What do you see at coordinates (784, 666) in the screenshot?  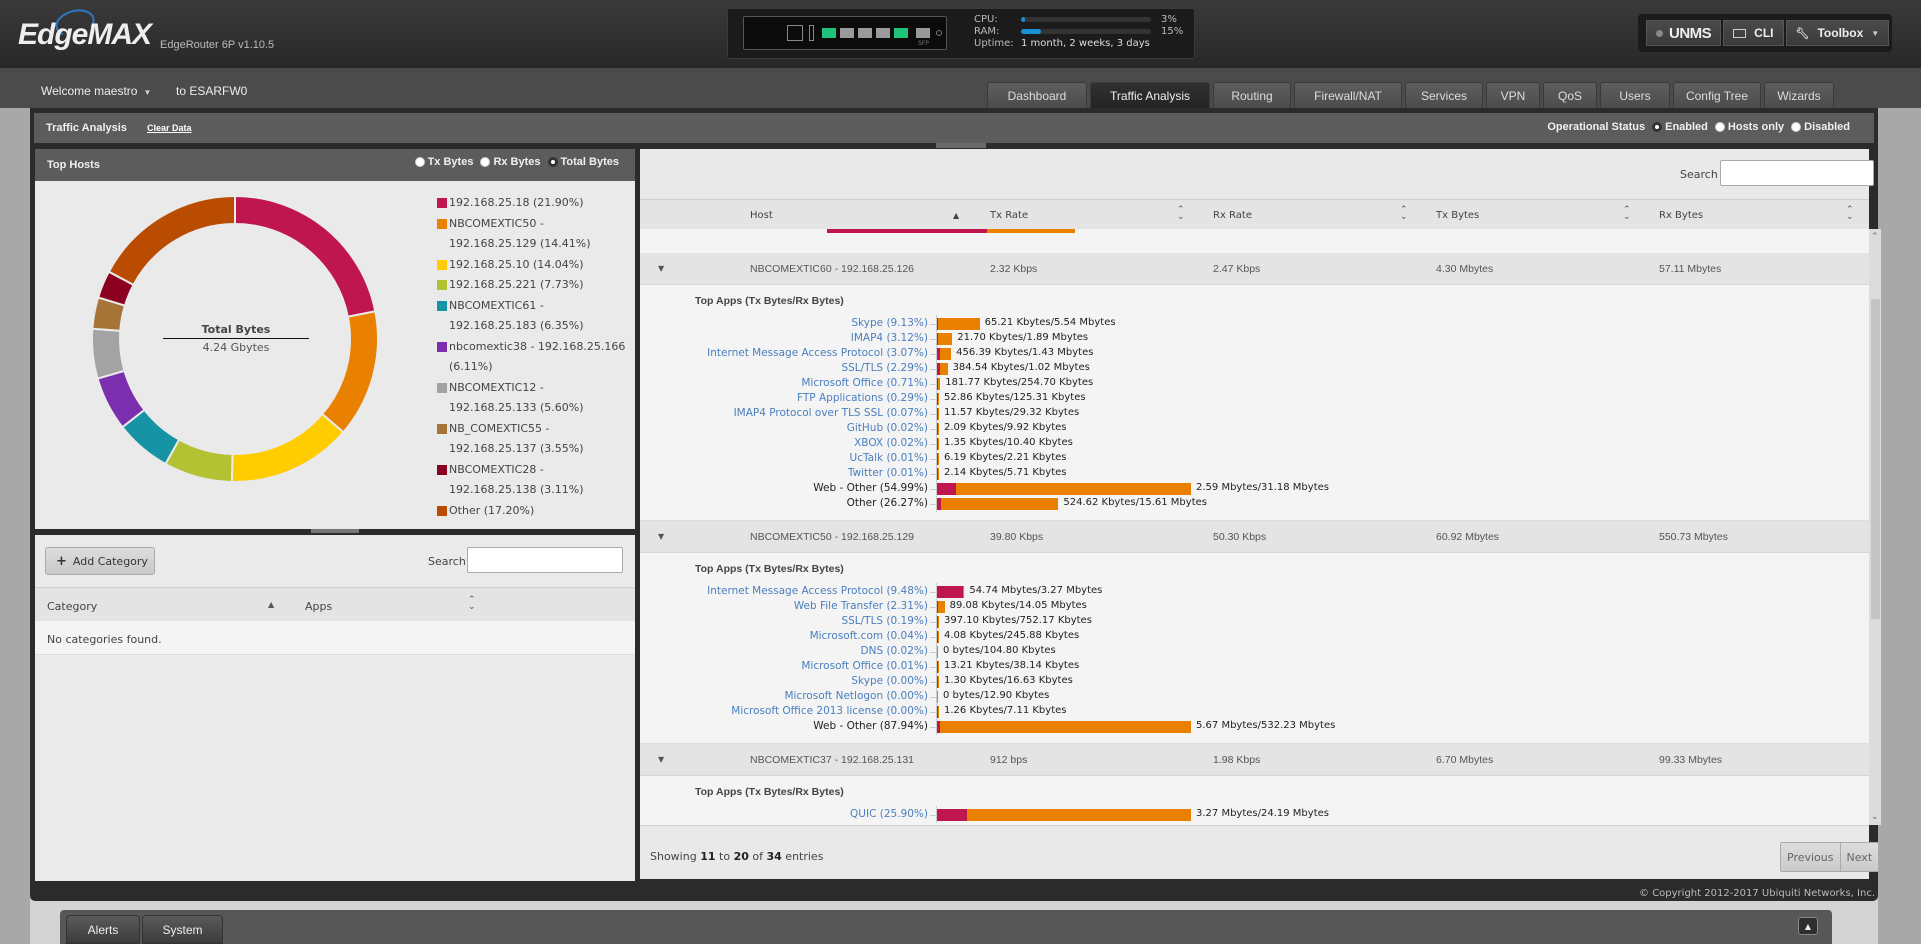 I see `app-name: Microsoft Office (0.01%)` at bounding box center [784, 666].